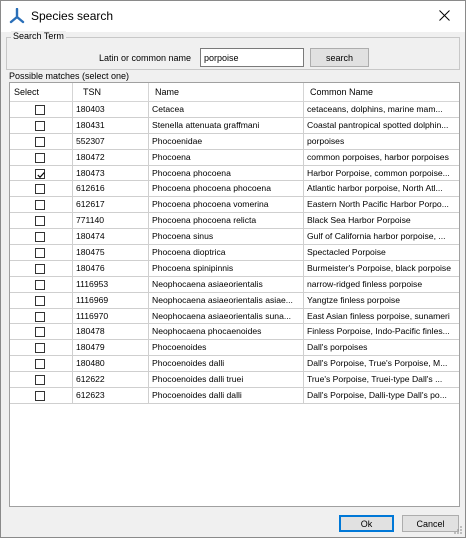 The width and height of the screenshot is (466, 538). Describe the element at coordinates (111, 173) in the screenshot. I see `tsn-cell: 180473` at that location.